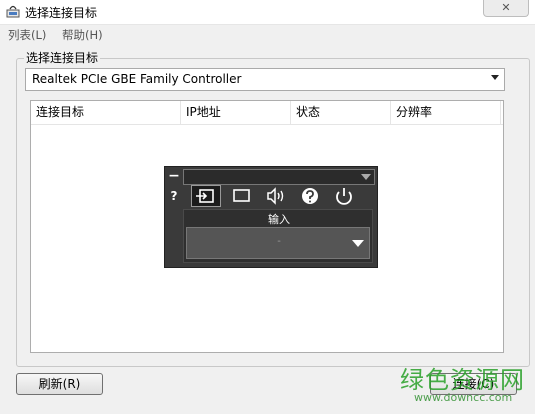  Describe the element at coordinates (82, 35) in the screenshot. I see `menu-help: 帮助(H)` at that location.